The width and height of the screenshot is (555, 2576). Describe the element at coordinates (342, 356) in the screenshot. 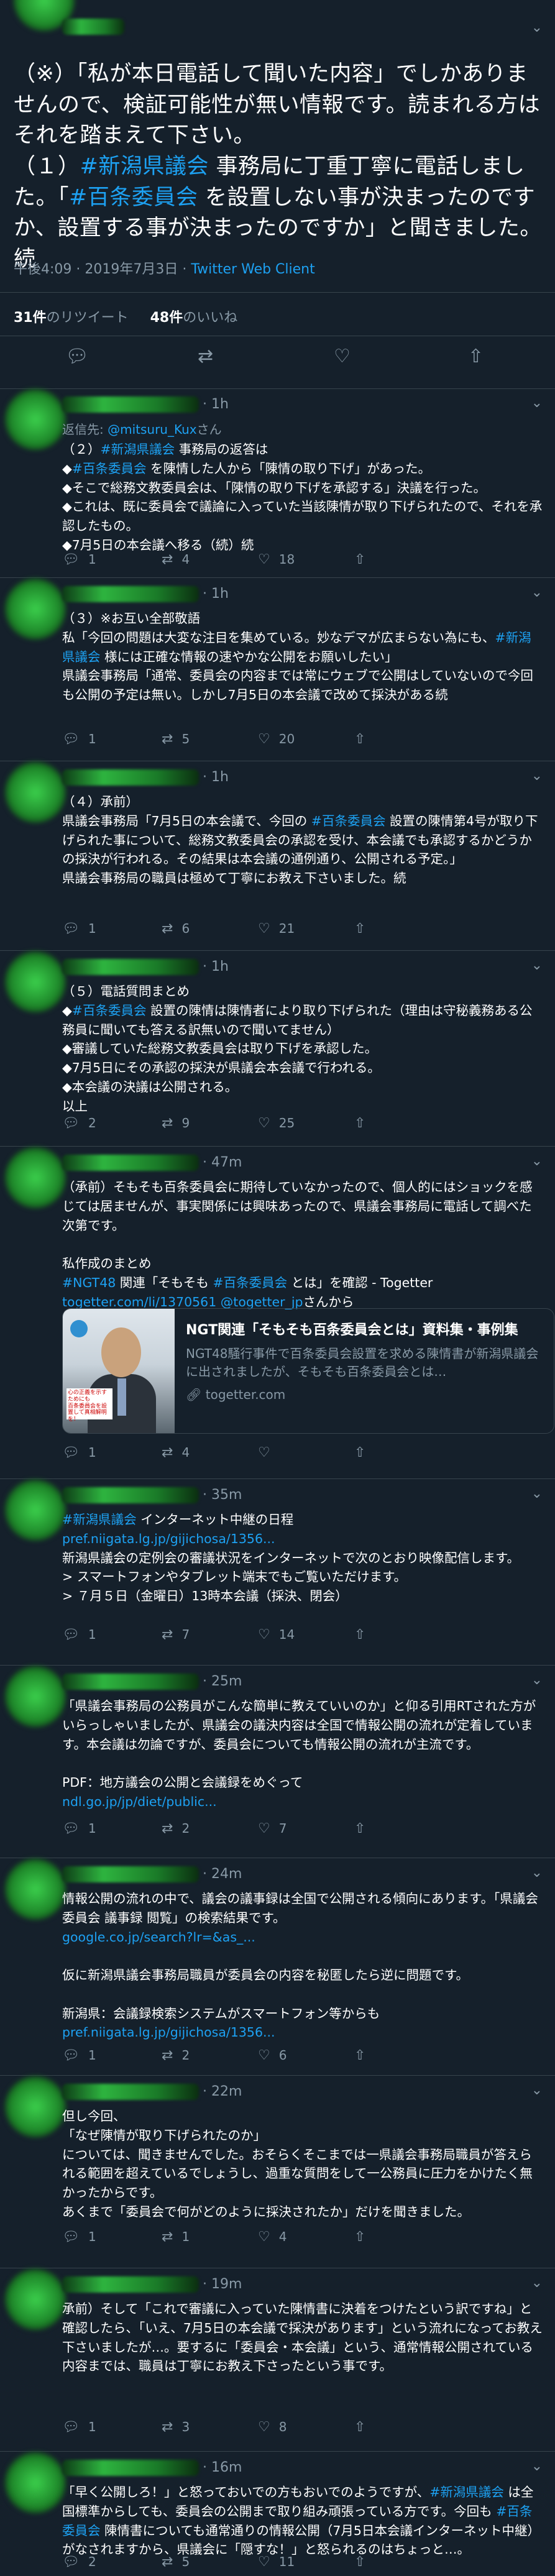

I see `heart-icon: ♡` at that location.